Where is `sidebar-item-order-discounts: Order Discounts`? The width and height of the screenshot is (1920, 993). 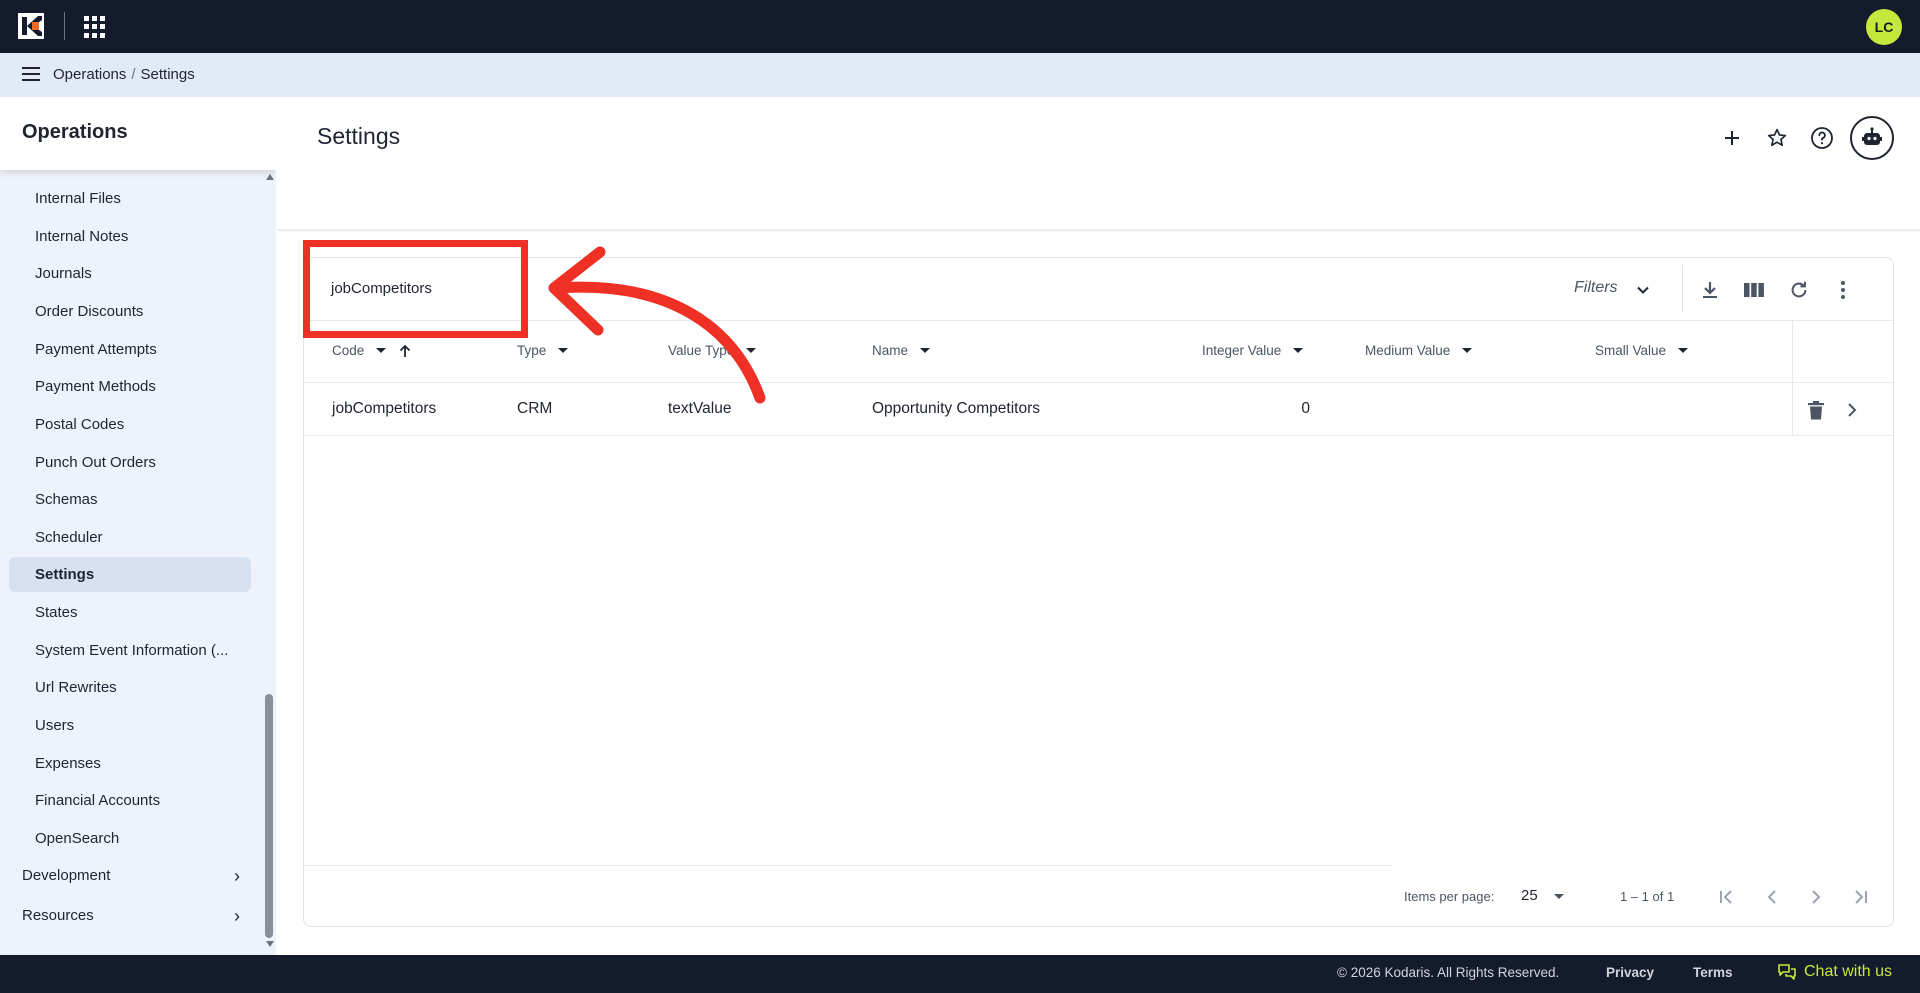
sidebar-item-order-discounts: Order Discounts is located at coordinates (130, 311).